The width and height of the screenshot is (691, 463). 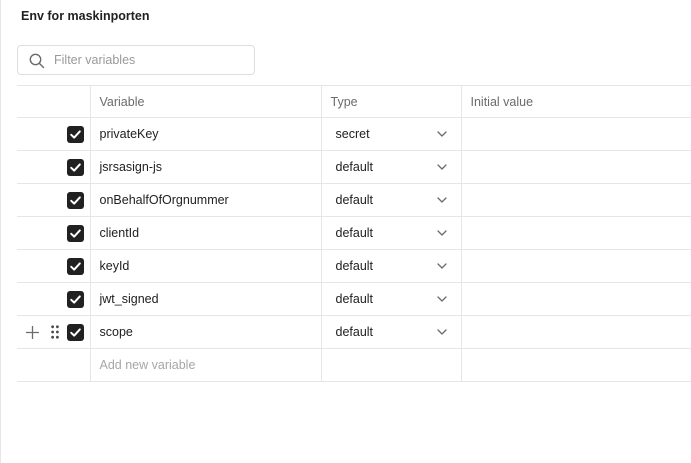 What do you see at coordinates (205, 134) in the screenshot?
I see `variable-name-cell: privateKey` at bounding box center [205, 134].